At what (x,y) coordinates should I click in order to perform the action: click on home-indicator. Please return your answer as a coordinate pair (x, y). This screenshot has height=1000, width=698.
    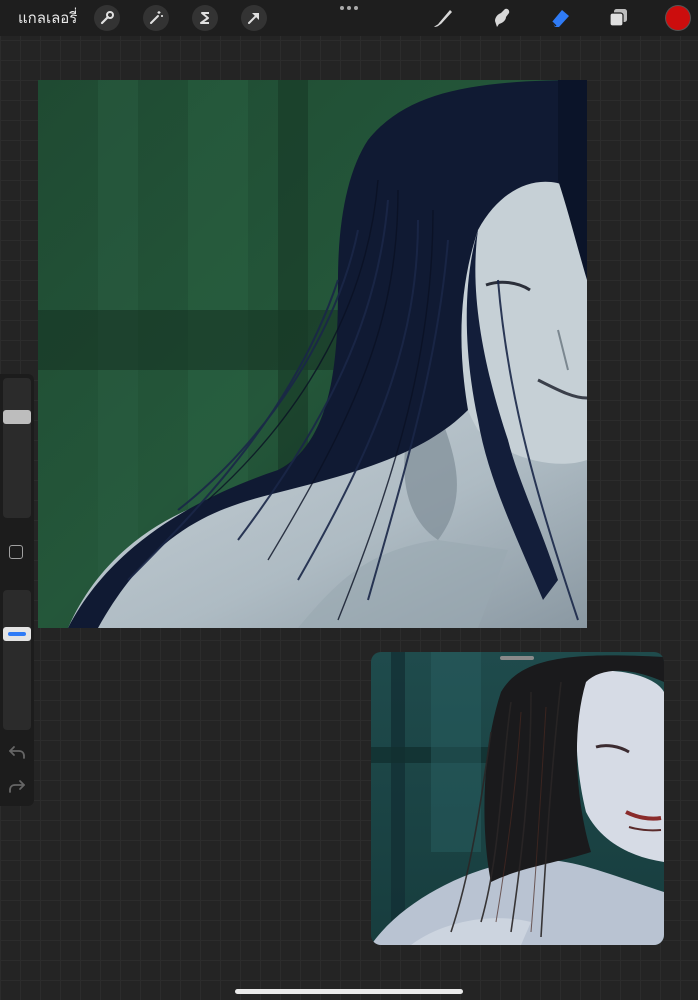
    Looking at the image, I should click on (349, 991).